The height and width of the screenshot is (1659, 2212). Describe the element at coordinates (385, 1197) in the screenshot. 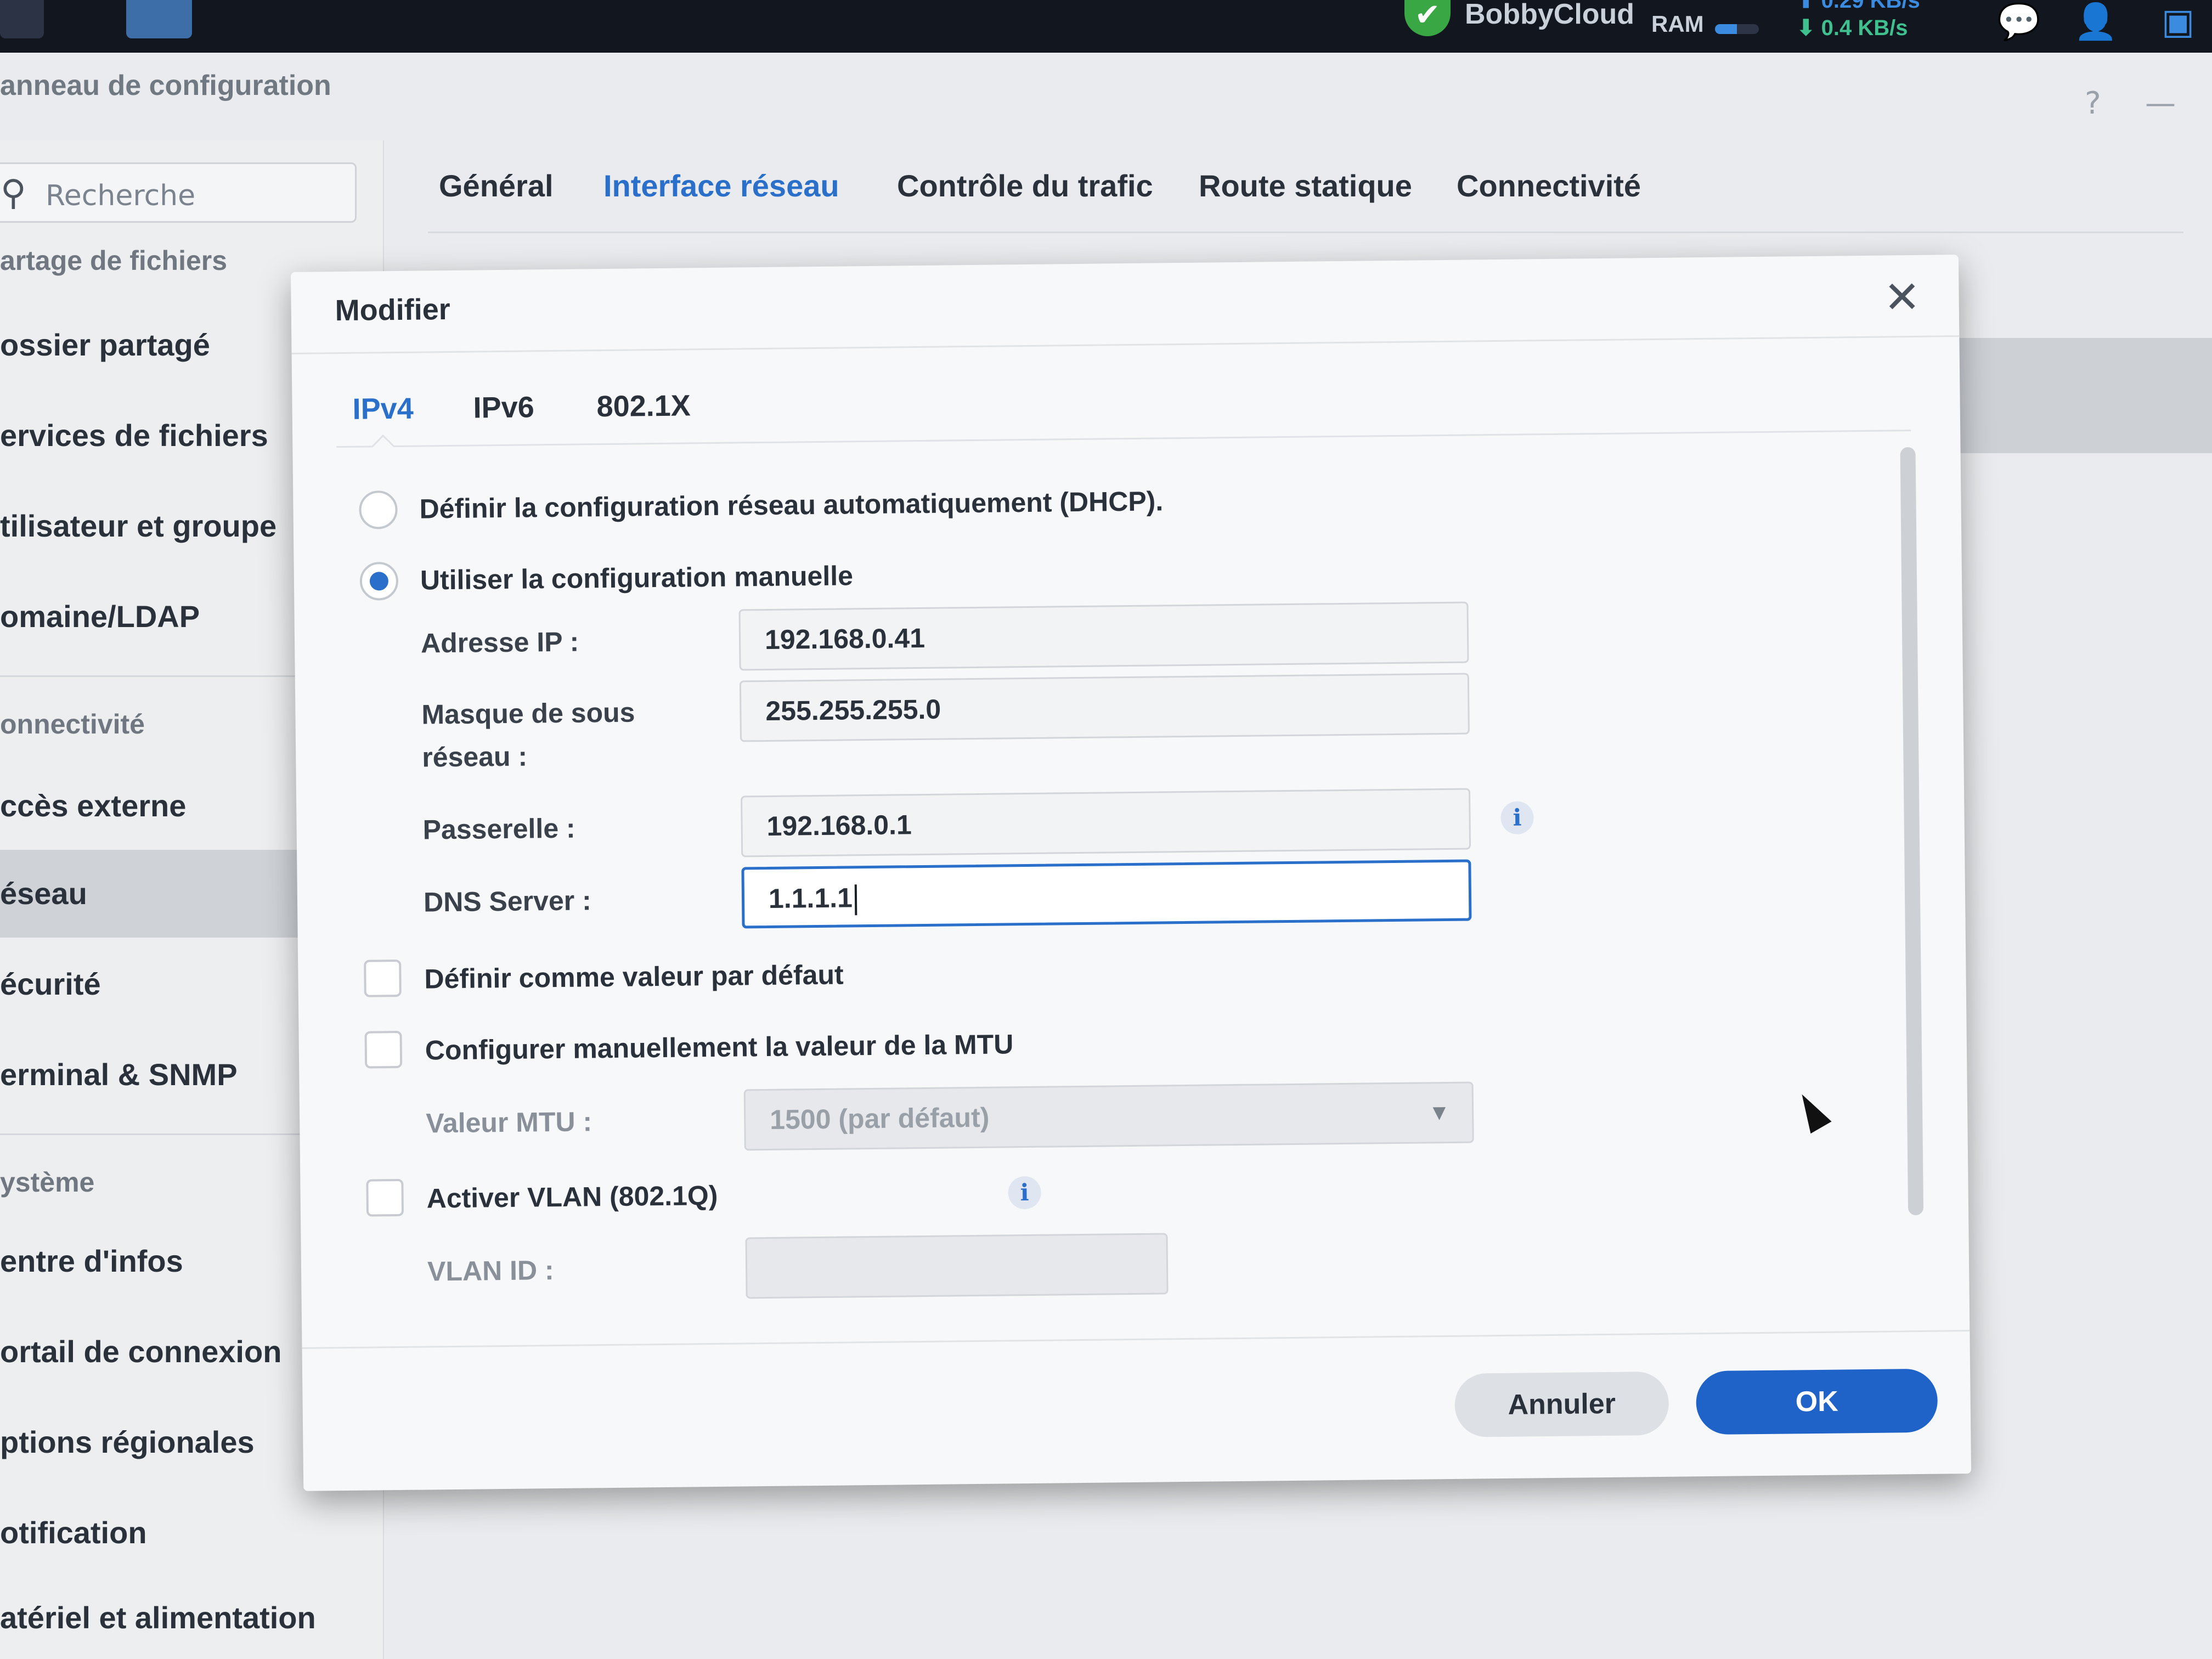

I see `vlan-checkbox` at that location.